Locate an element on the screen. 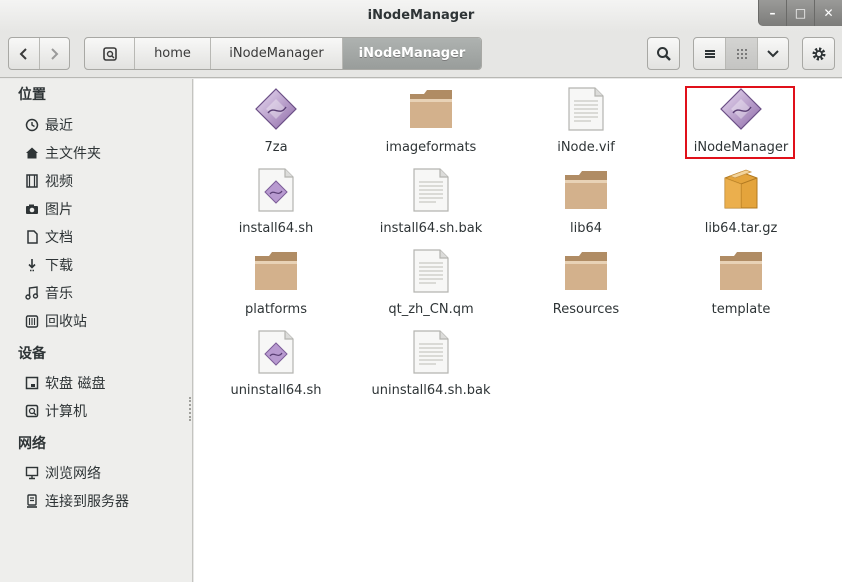 The image size is (842, 582). file-item-platforms: platforms is located at coordinates (276, 286).